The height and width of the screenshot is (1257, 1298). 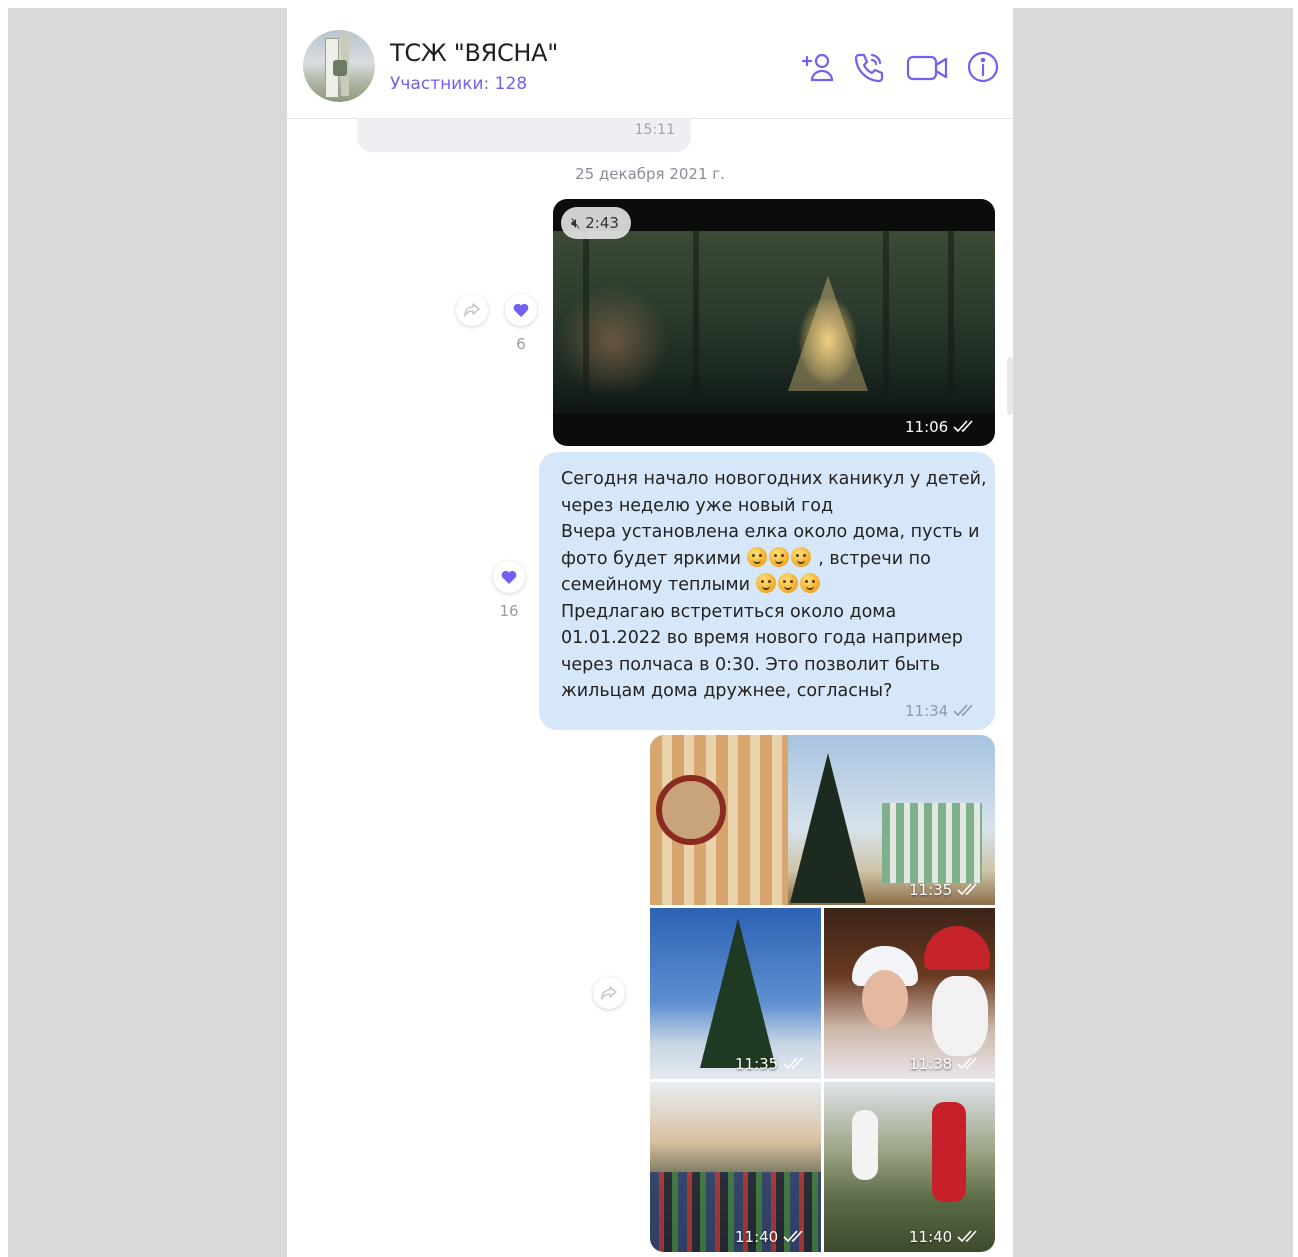 I want to click on video-duration-badge: 🔇︎ 2:43, so click(x=596, y=223).